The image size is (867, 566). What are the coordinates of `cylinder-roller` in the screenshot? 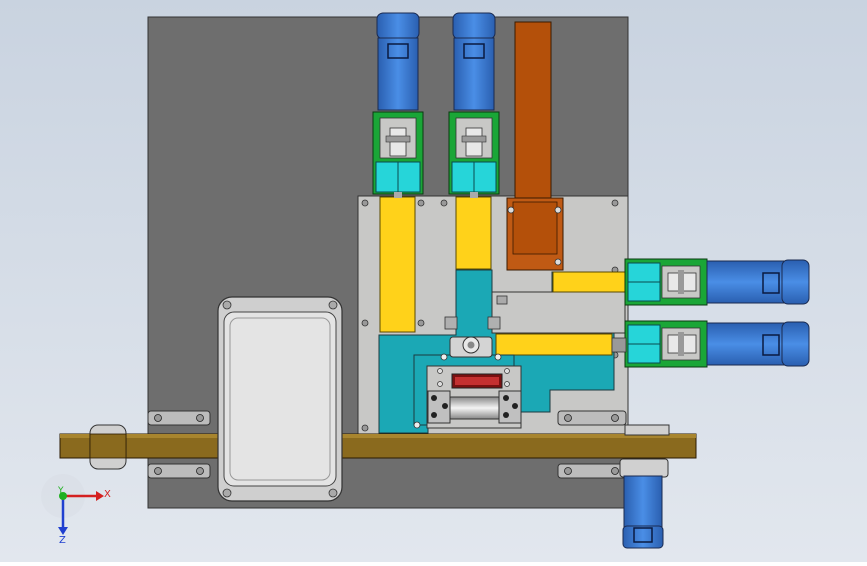 It's located at (474, 408).